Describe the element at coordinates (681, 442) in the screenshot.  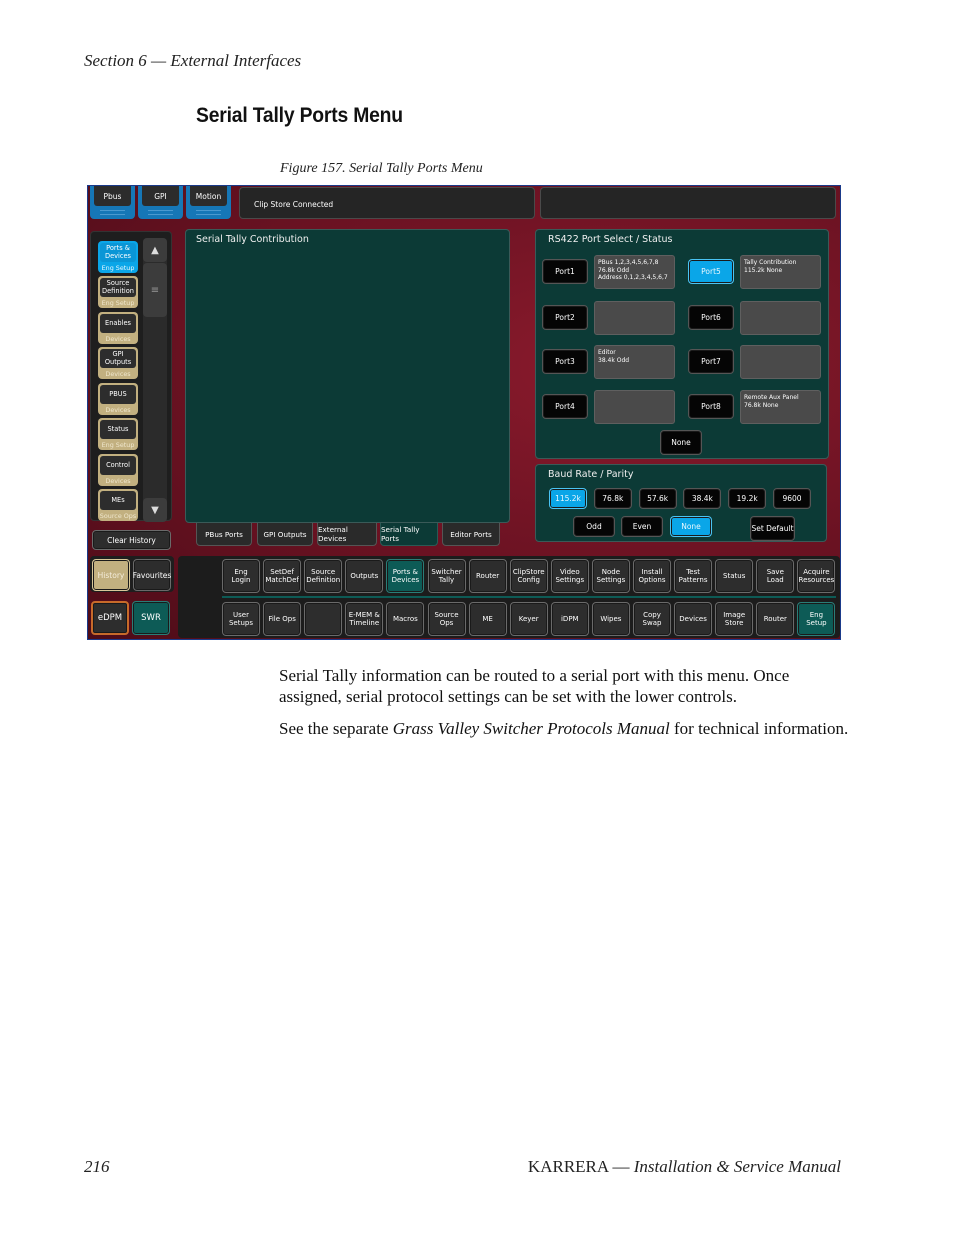
I see `port-none-button: None` at that location.